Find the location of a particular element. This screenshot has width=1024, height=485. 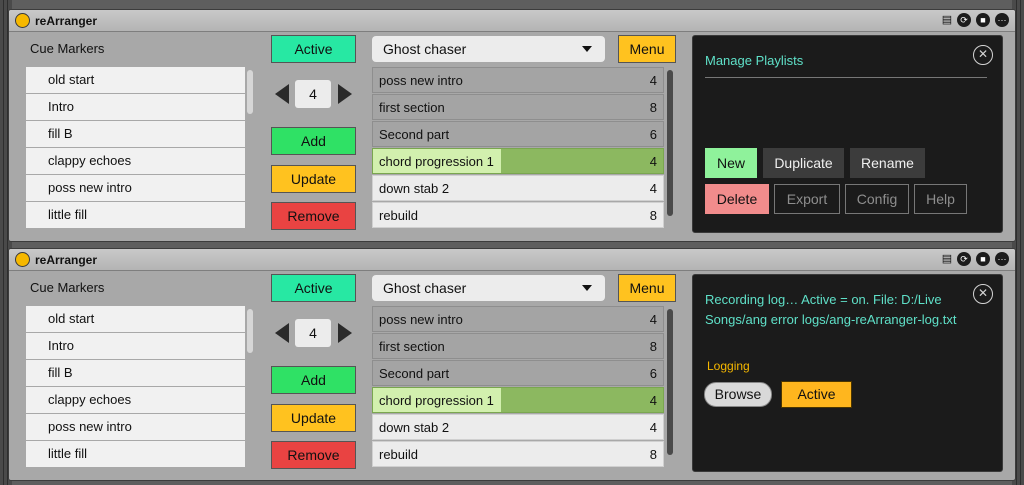

row-count: 6 is located at coordinates (653, 134).